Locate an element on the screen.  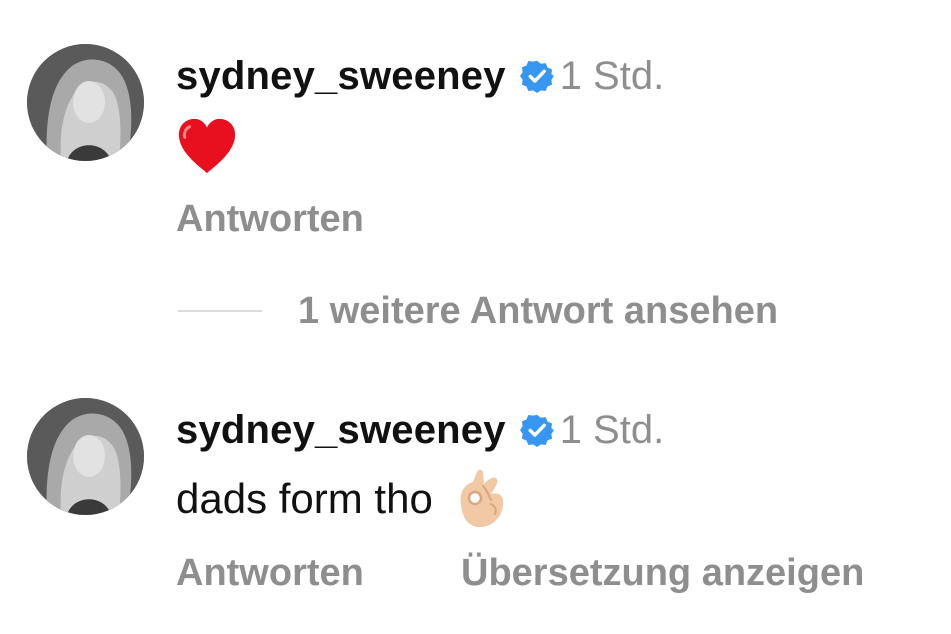
show-translation-button: Übersetzung anzeigen is located at coordinates (662, 573).